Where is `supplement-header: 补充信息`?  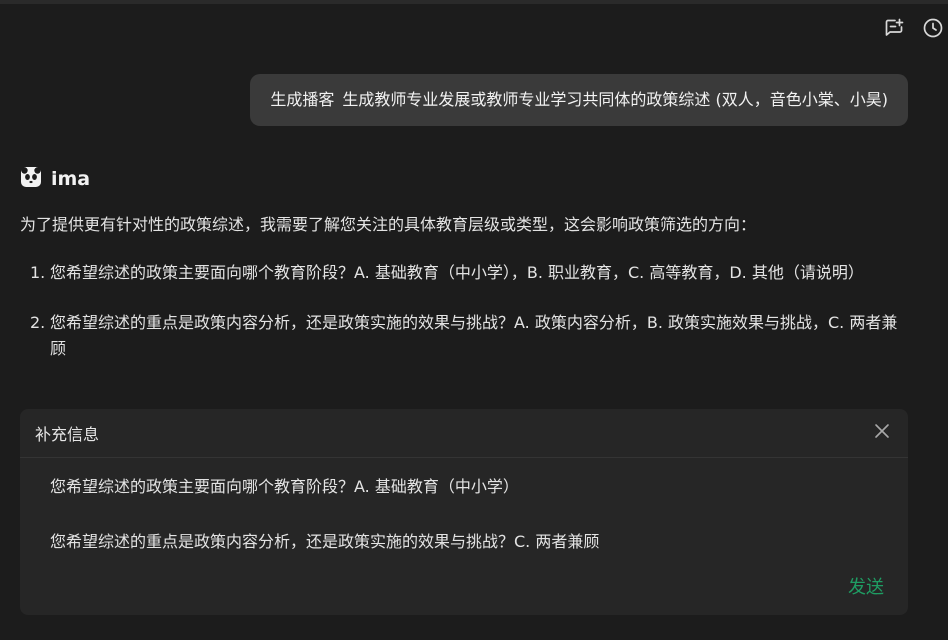
supplement-header: 补充信息 is located at coordinates (464, 433).